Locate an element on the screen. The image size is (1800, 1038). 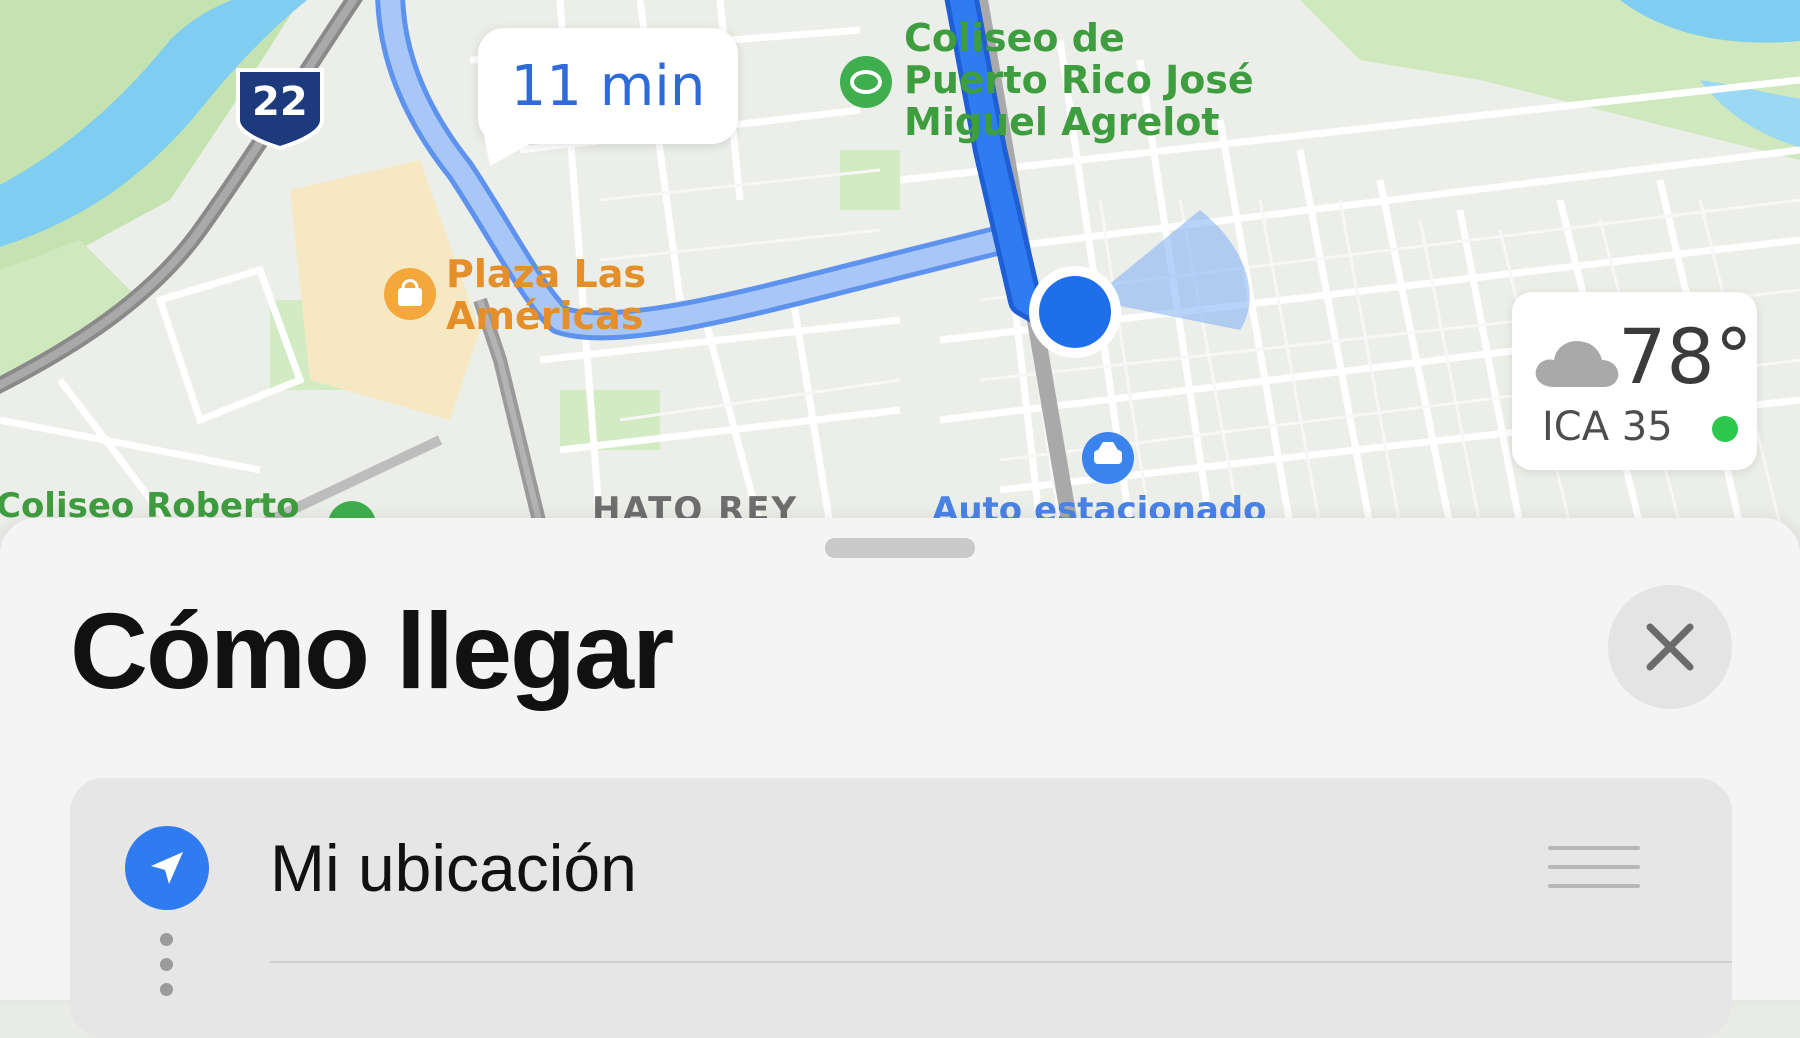
eta-callout: 11 min is located at coordinates (608, 86).